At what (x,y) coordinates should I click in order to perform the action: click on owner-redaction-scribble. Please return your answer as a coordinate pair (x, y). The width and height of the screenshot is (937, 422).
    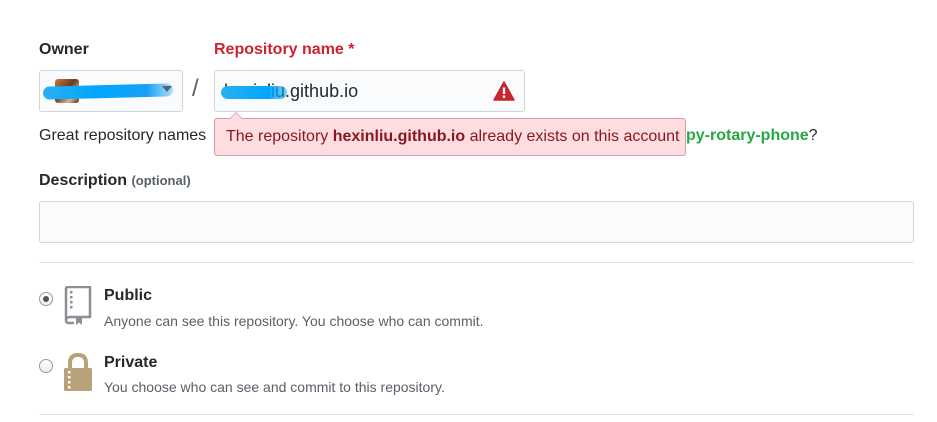
    Looking at the image, I should click on (108, 91).